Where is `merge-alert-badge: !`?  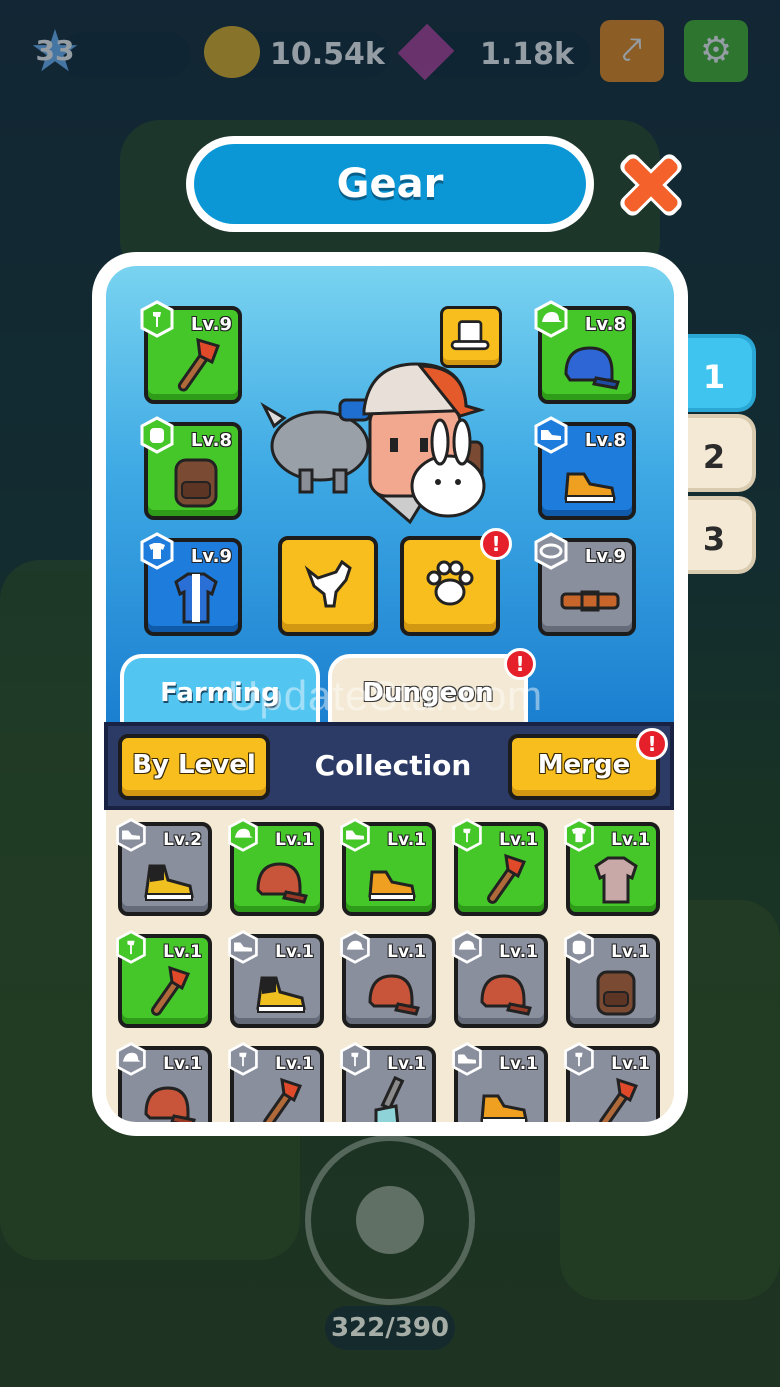
merge-alert-badge: ! is located at coordinates (652, 744).